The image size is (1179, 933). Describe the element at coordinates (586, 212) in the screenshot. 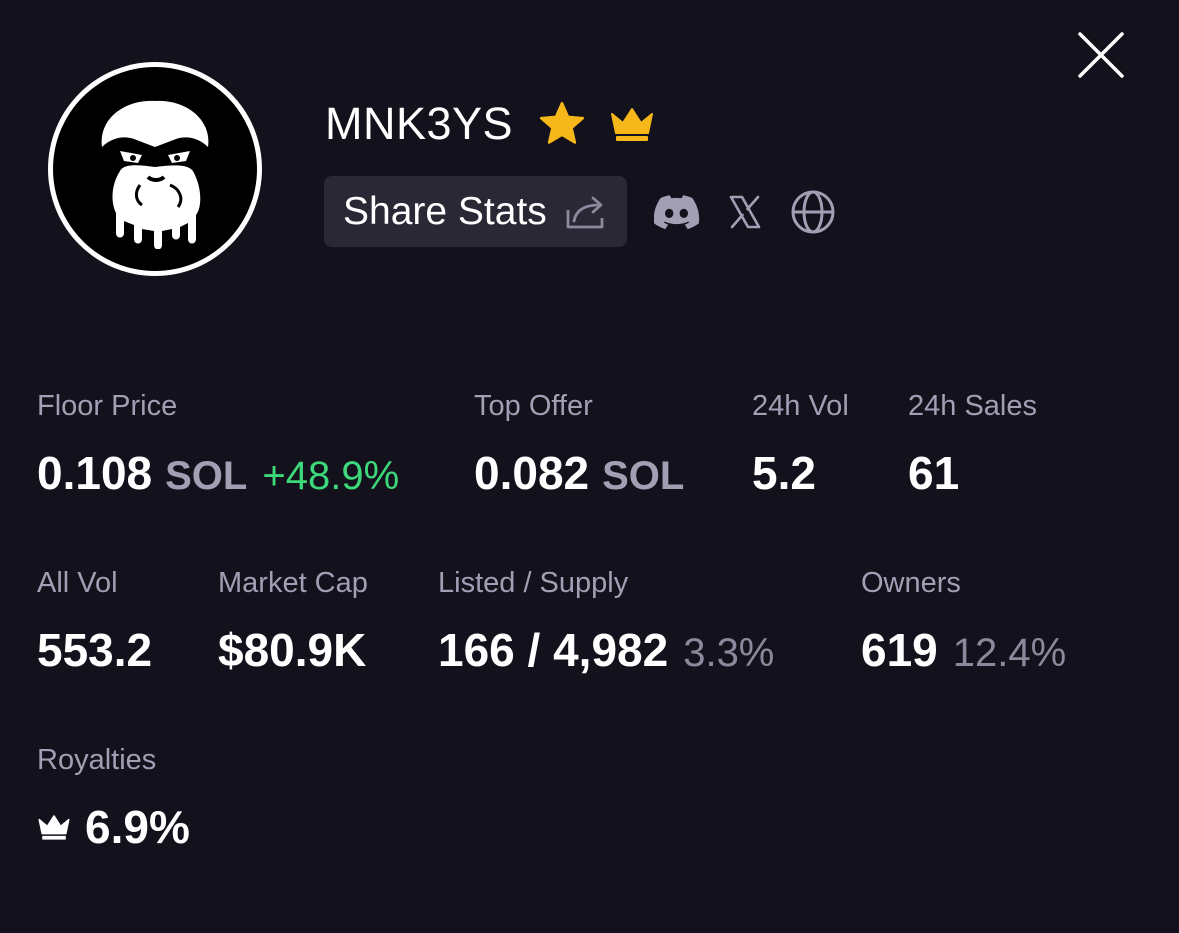

I see `share-icon` at that location.